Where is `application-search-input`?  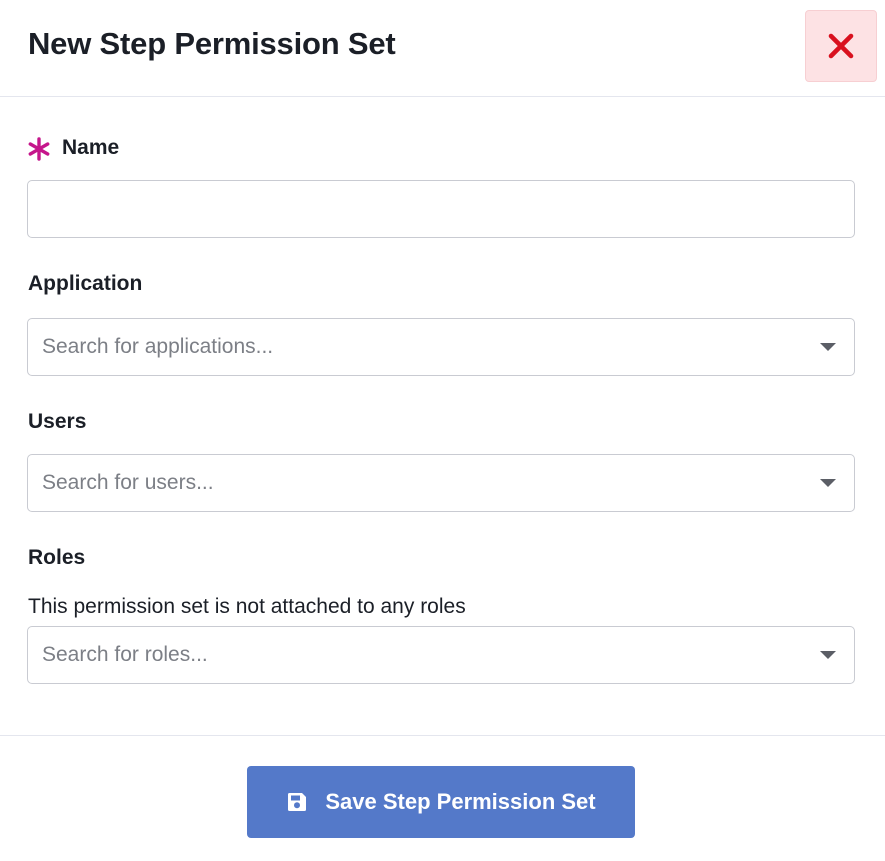 application-search-input is located at coordinates (441, 347).